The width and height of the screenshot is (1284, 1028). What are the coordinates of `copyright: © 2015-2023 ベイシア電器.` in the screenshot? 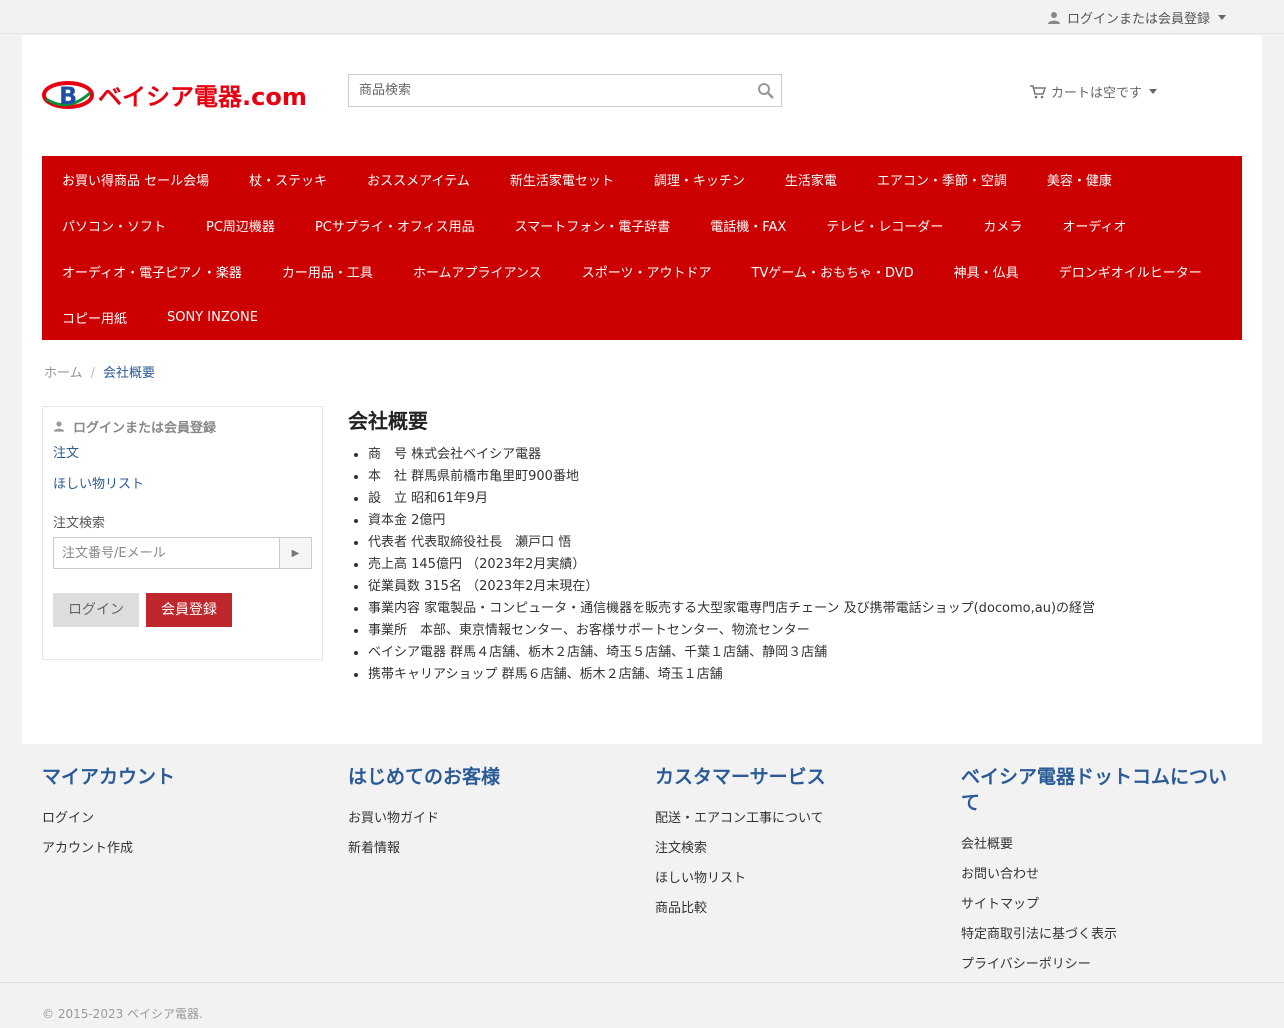 It's located at (642, 1005).